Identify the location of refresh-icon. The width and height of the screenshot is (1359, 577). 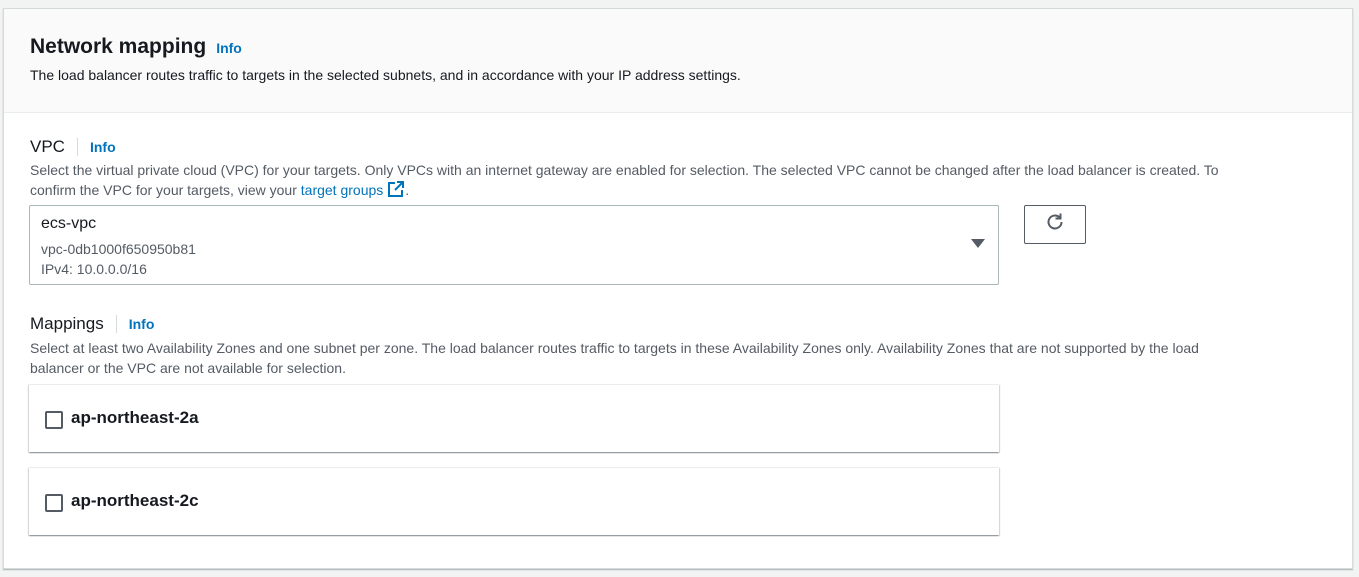
(1055, 224).